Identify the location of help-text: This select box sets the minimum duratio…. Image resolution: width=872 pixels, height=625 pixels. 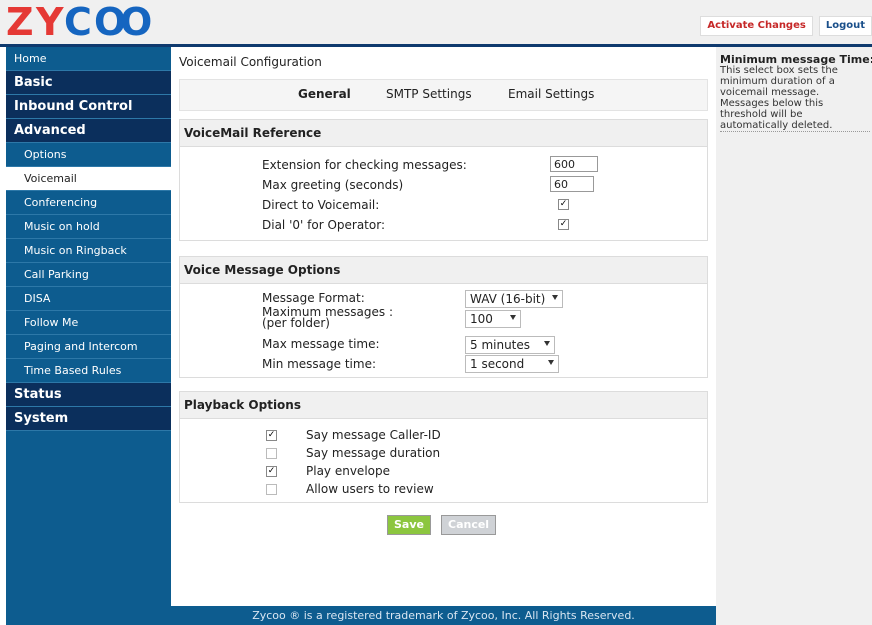
(795, 98).